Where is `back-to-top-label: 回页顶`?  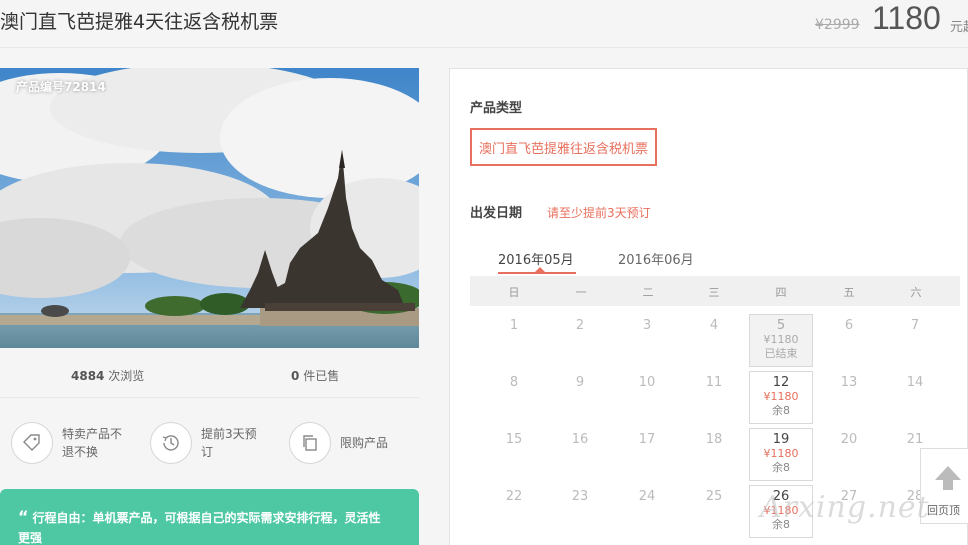
back-to-top-label: 回页顶 is located at coordinates (943, 510).